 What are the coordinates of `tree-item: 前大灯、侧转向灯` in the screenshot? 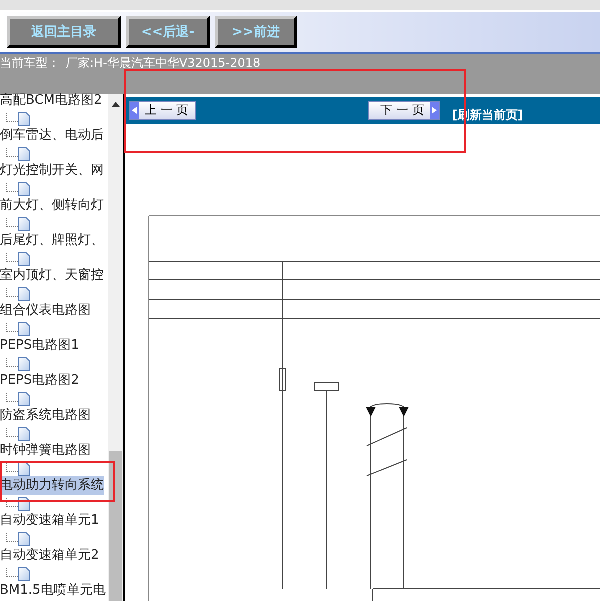 It's located at (52, 205).